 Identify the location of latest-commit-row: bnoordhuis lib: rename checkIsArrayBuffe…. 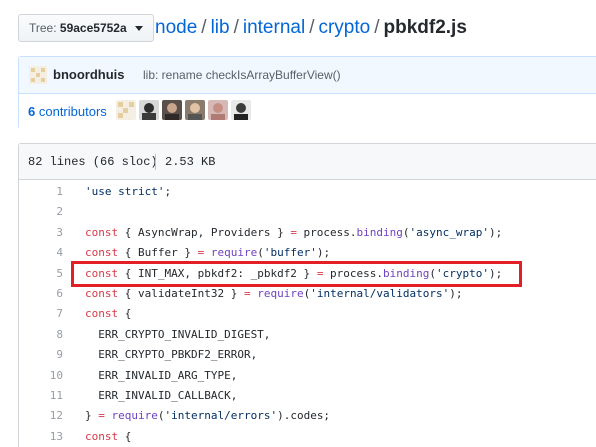
(307, 75).